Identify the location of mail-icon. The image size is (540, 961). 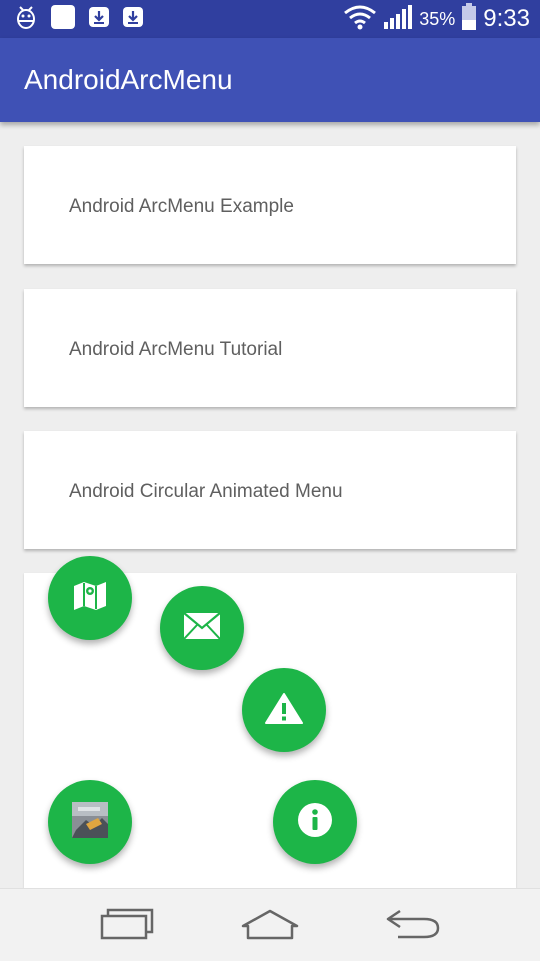
(202, 628).